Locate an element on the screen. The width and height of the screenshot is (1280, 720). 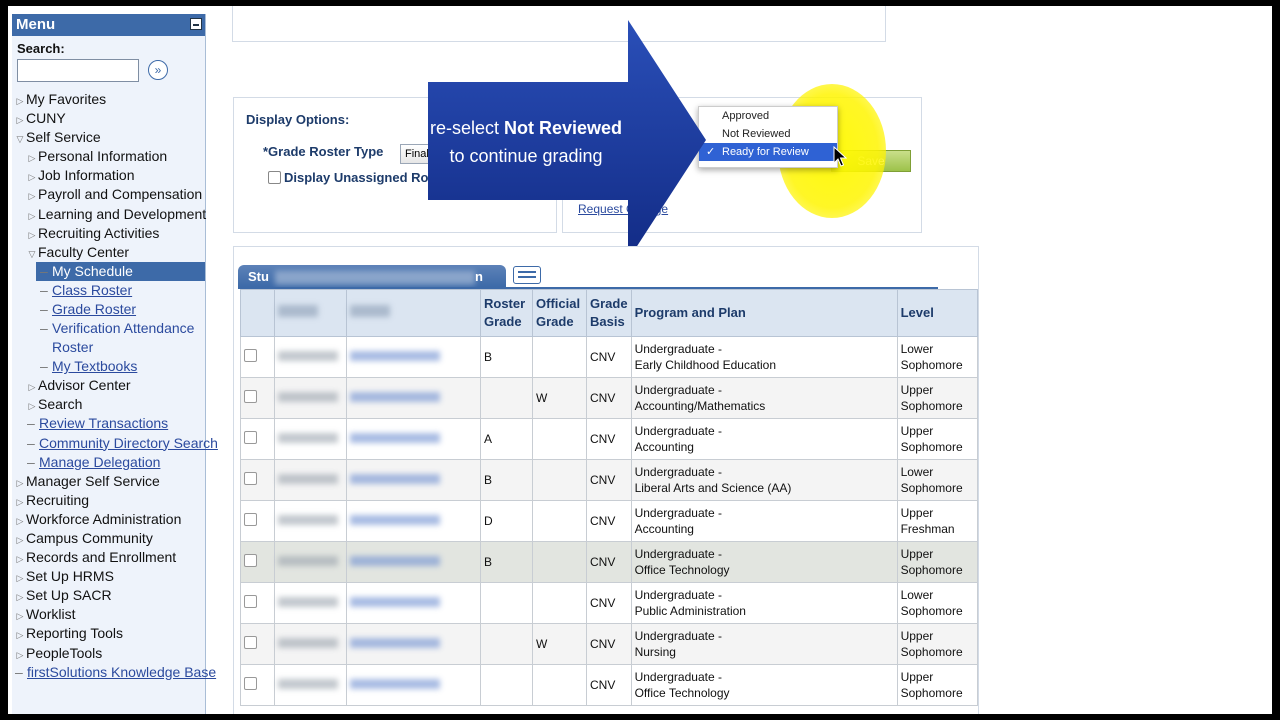
plan-text: Liberal Arts and Science (AA) is located at coordinates (713, 488).